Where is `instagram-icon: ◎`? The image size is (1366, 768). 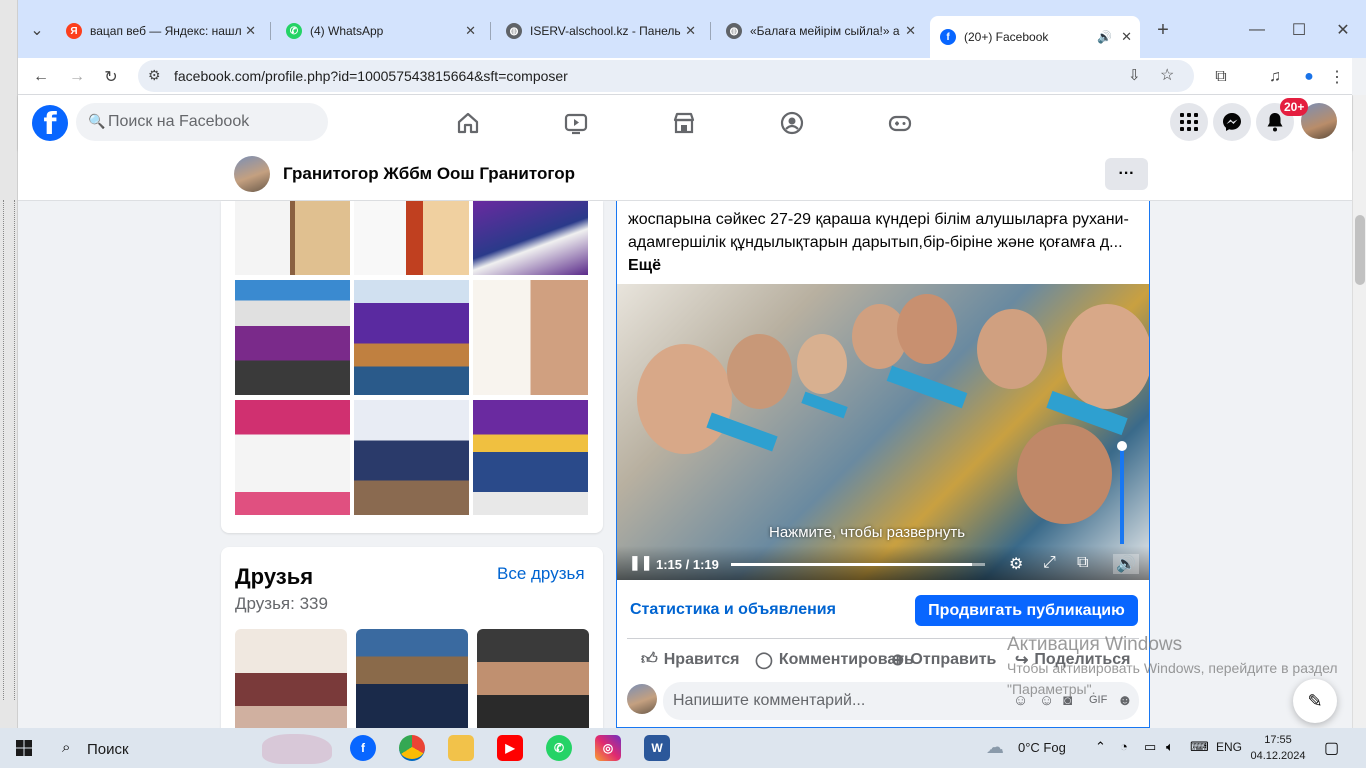 instagram-icon: ◎ is located at coordinates (608, 748).